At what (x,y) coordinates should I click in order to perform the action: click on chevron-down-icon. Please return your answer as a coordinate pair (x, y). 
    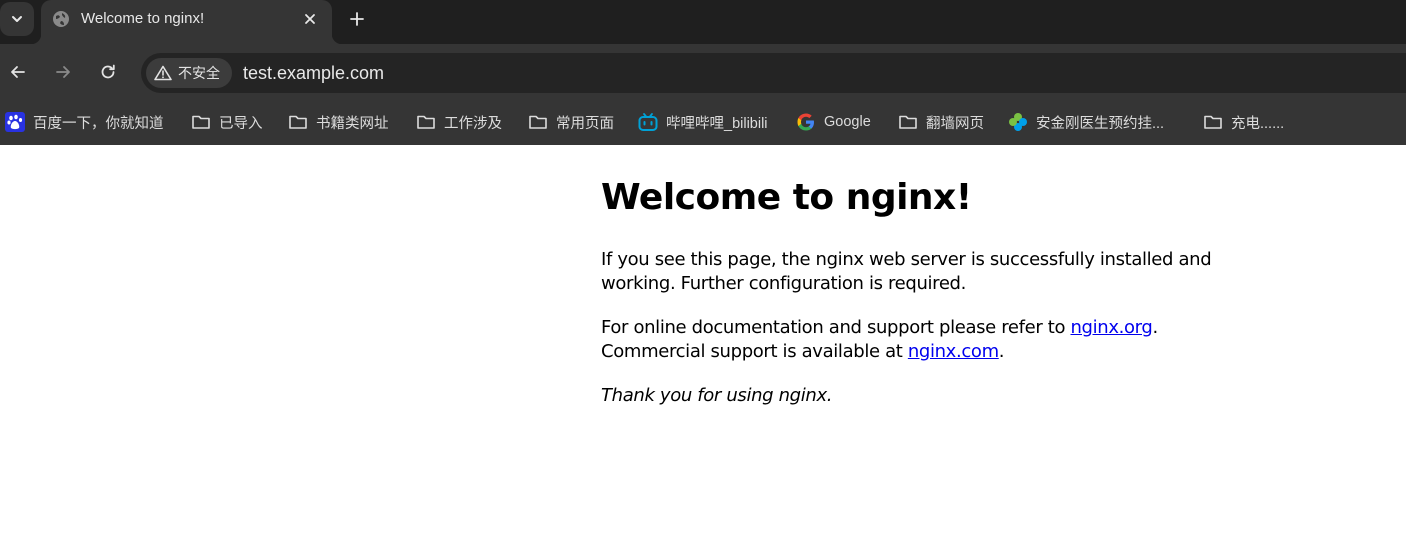
    Looking at the image, I should click on (17, 19).